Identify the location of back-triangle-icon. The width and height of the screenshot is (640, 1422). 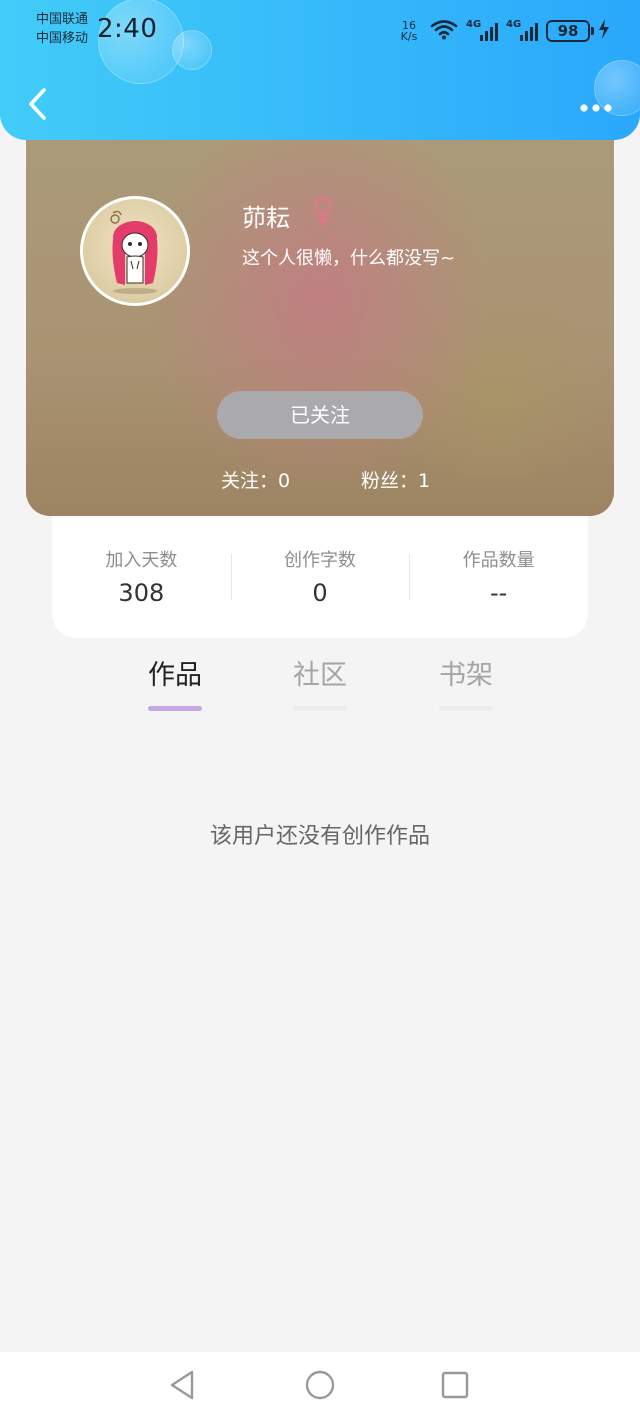
(182, 1387).